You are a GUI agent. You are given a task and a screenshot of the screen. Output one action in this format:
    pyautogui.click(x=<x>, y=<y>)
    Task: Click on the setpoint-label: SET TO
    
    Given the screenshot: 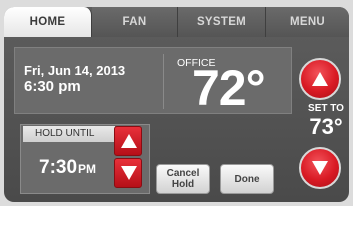 What is the action you would take?
    pyautogui.click(x=326, y=108)
    